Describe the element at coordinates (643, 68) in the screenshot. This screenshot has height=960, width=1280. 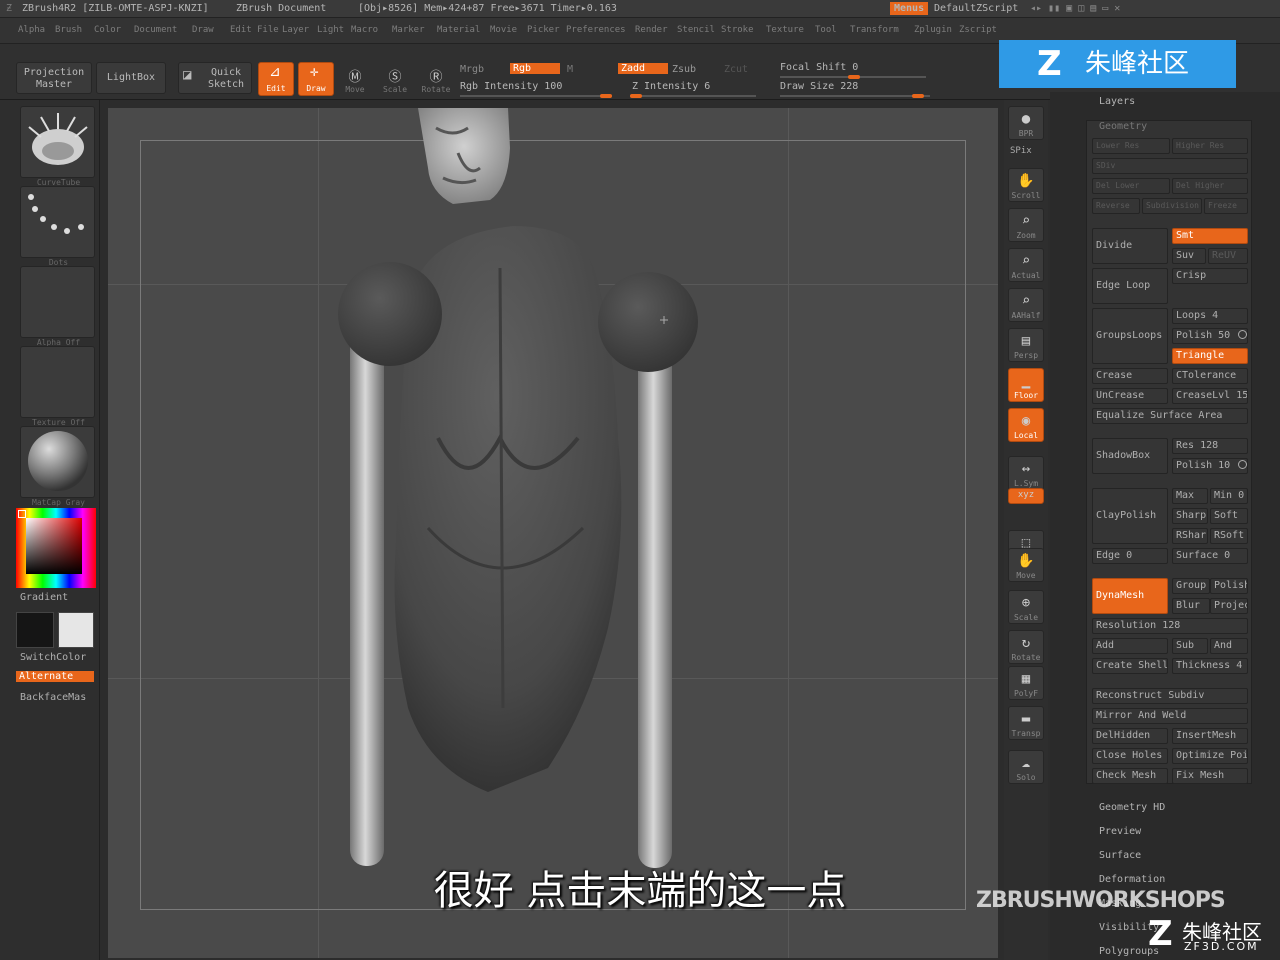
I see `zadd-toggle: Zadd` at that location.